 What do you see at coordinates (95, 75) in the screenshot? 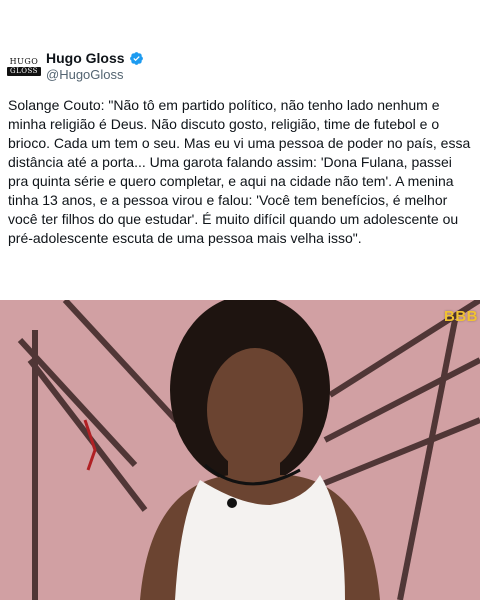
I see `handle: @HugoGloss` at bounding box center [95, 75].